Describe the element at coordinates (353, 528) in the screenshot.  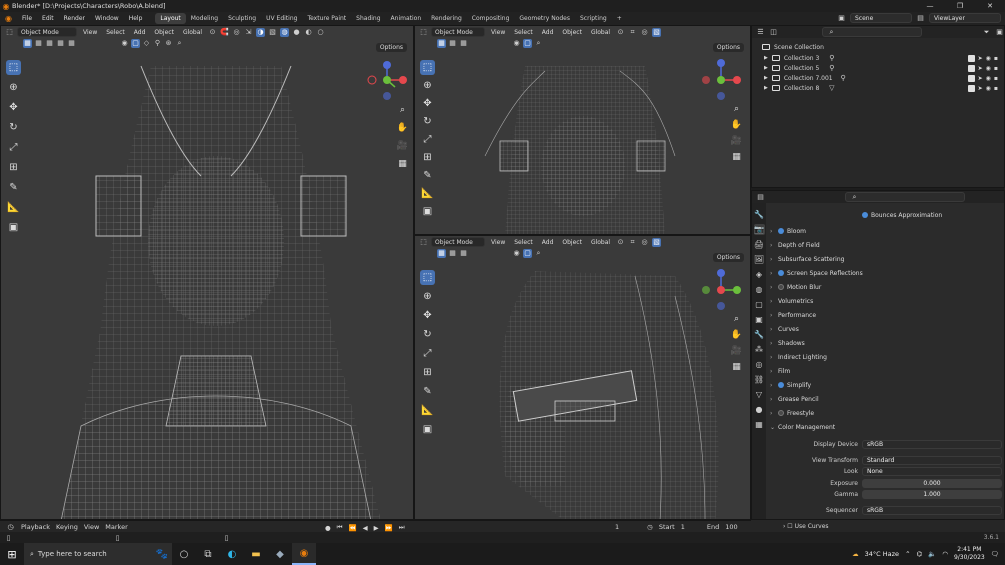
I see `prev-keyframe-icon: ⏪` at that location.